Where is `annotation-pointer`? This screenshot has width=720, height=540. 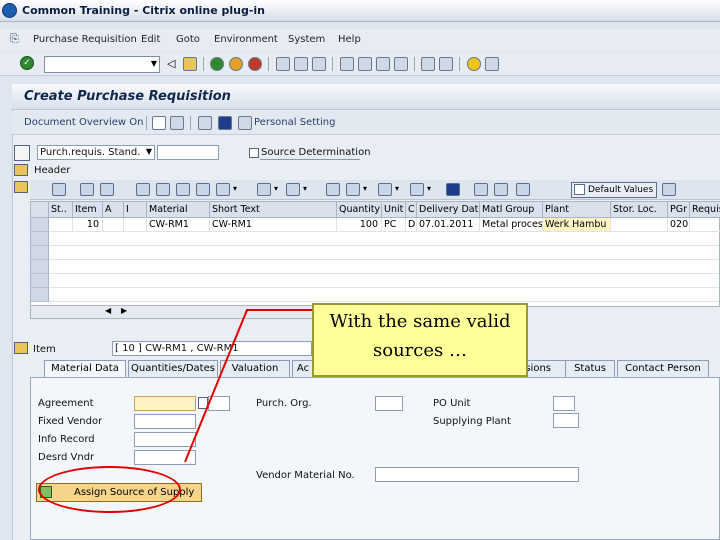
annotation-pointer is located at coordinates (248, 386).